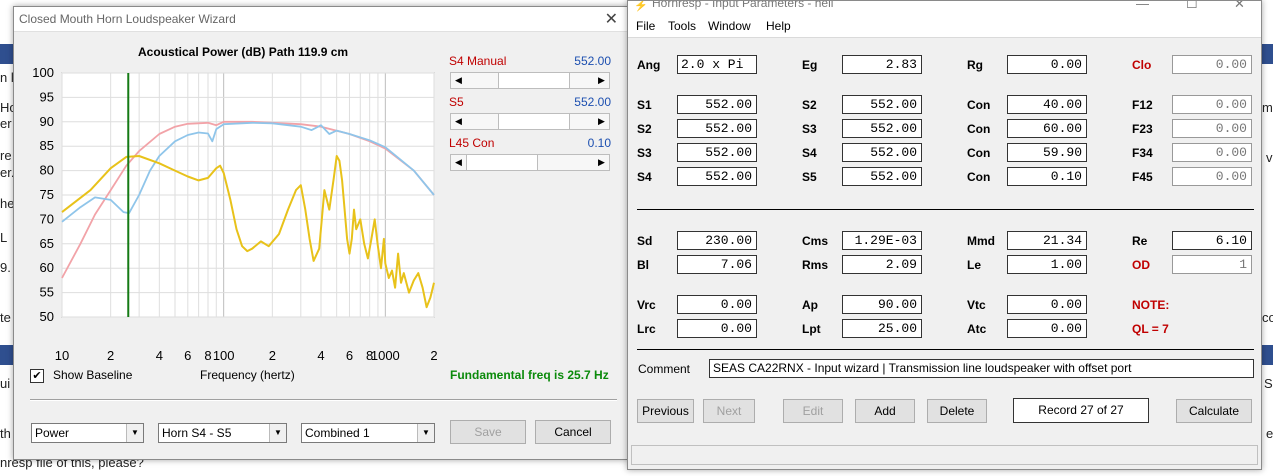 The width and height of the screenshot is (1273, 476). What do you see at coordinates (134, 433) in the screenshot?
I see `chevron-down-icon: ▼` at bounding box center [134, 433].